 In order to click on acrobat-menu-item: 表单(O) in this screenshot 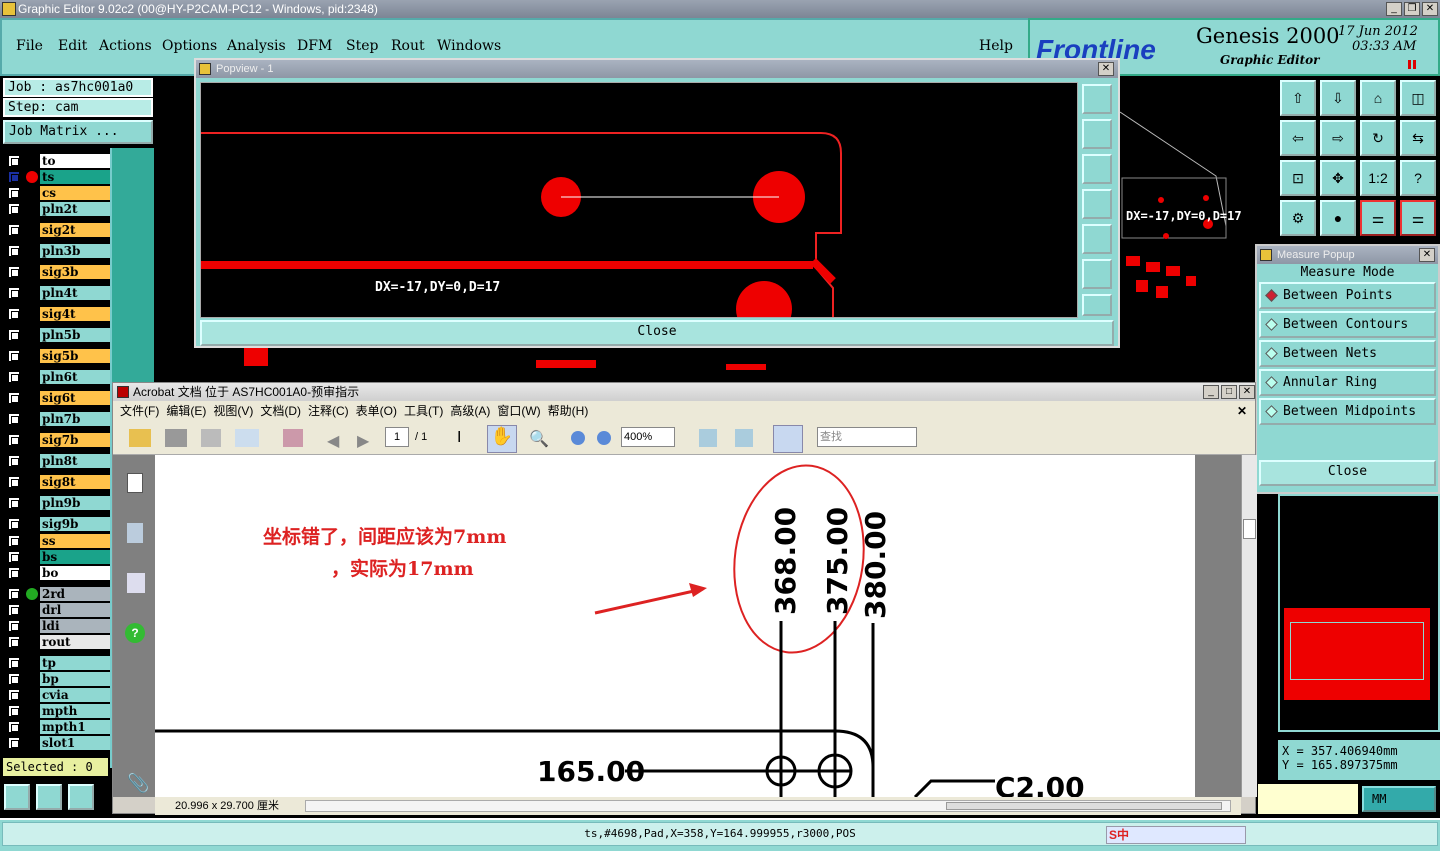, I will do `click(376, 411)`.